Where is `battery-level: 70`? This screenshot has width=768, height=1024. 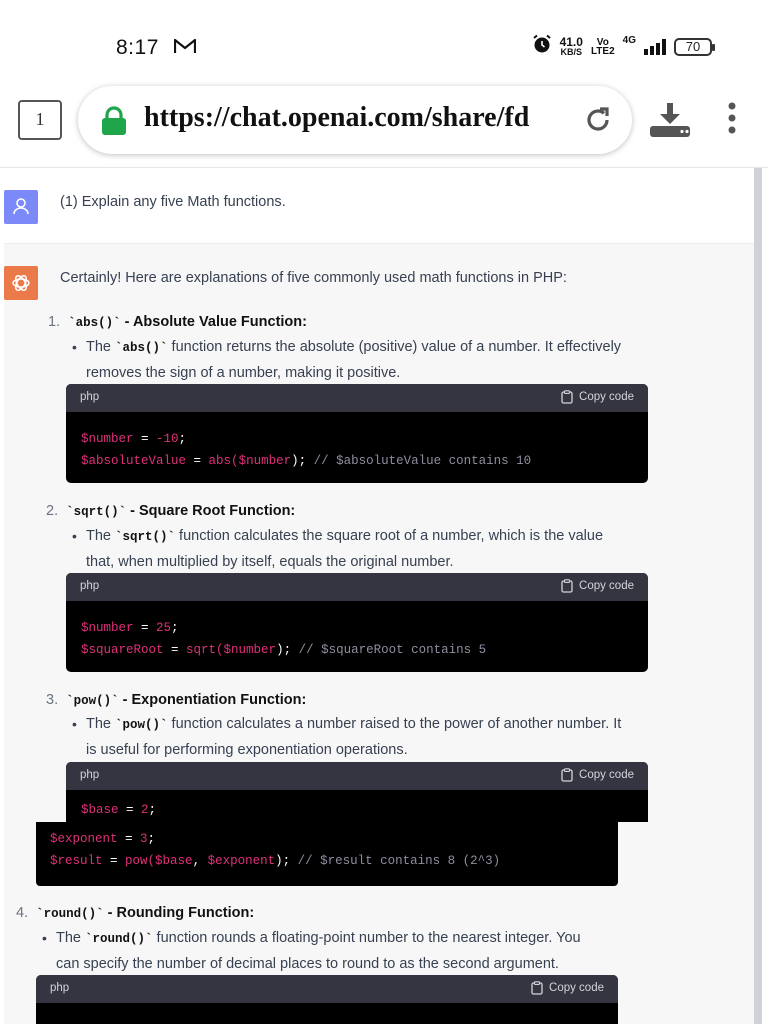
battery-level: 70 is located at coordinates (693, 46).